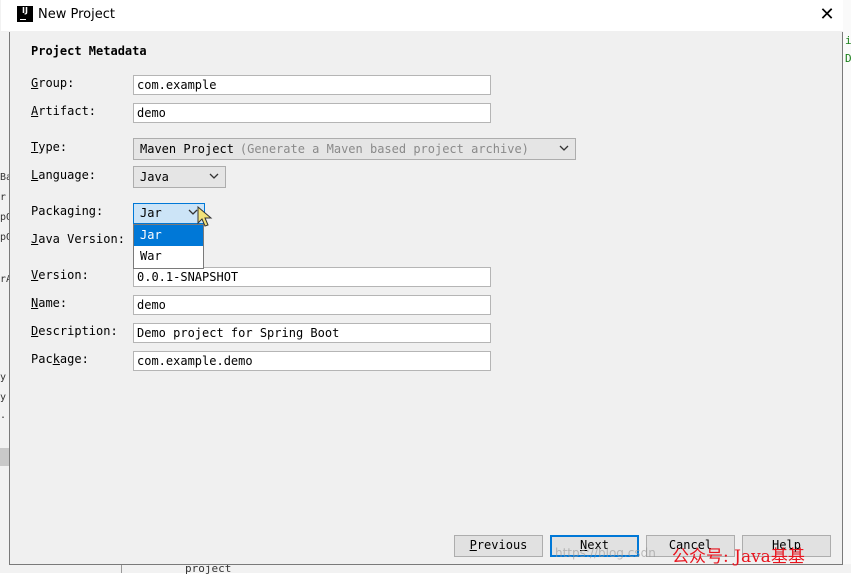  What do you see at coordinates (498, 546) in the screenshot?
I see `previous-button: Previous` at bounding box center [498, 546].